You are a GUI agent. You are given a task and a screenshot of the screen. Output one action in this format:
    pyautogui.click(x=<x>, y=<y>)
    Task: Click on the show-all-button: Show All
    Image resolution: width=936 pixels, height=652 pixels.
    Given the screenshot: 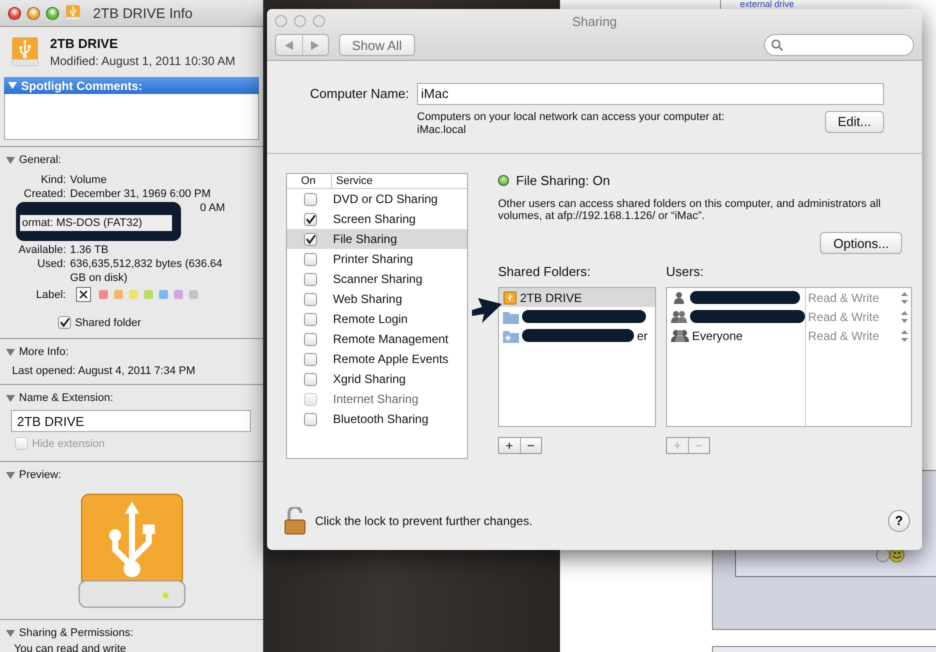 What is the action you would take?
    pyautogui.click(x=377, y=45)
    